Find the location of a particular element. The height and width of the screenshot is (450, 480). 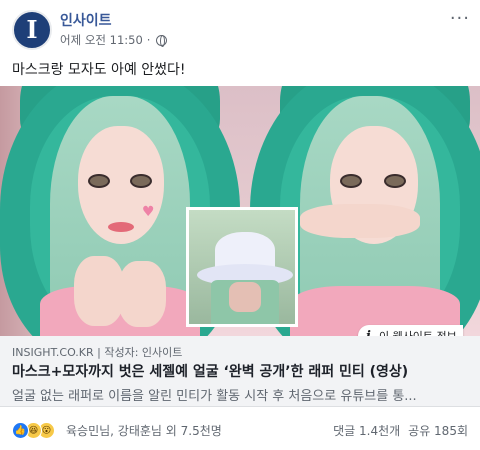

post-header: I 인사이트 어제 오전 11:50 · ··· is located at coordinates (240, 28).